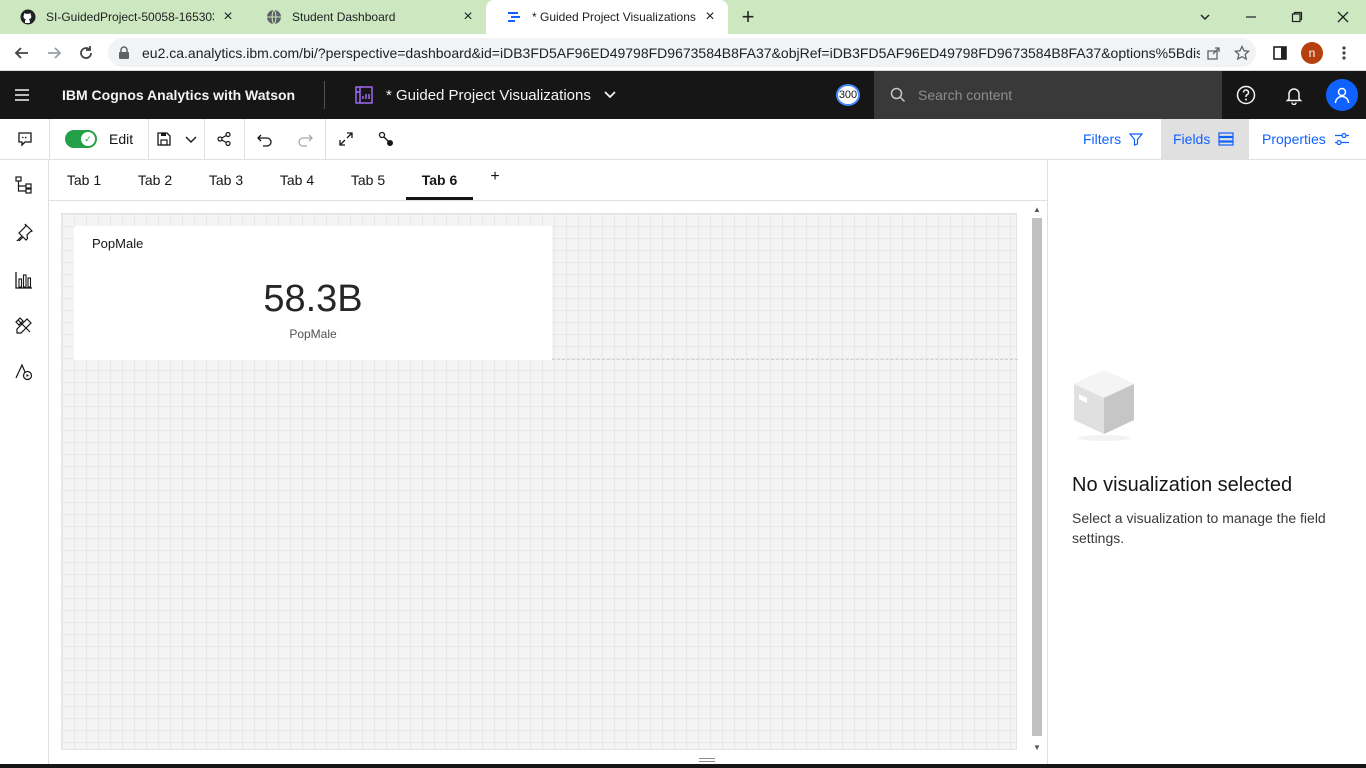 The image size is (1366, 768). I want to click on resize-grip-icon, so click(707, 760).